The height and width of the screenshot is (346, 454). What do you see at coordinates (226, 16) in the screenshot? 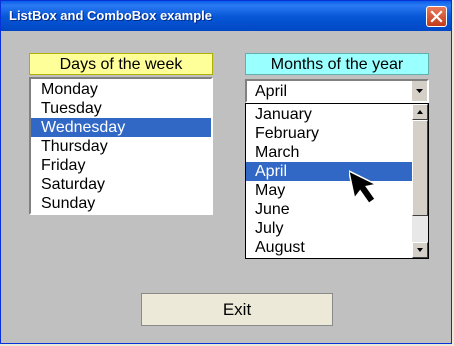
I see `title-bar: ListBox and ComboBox example` at bounding box center [226, 16].